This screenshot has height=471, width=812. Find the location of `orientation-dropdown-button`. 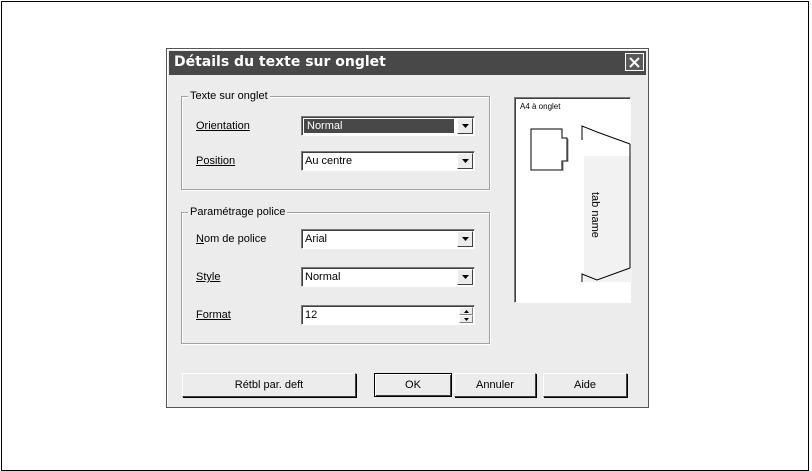

orientation-dropdown-button is located at coordinates (465, 126).